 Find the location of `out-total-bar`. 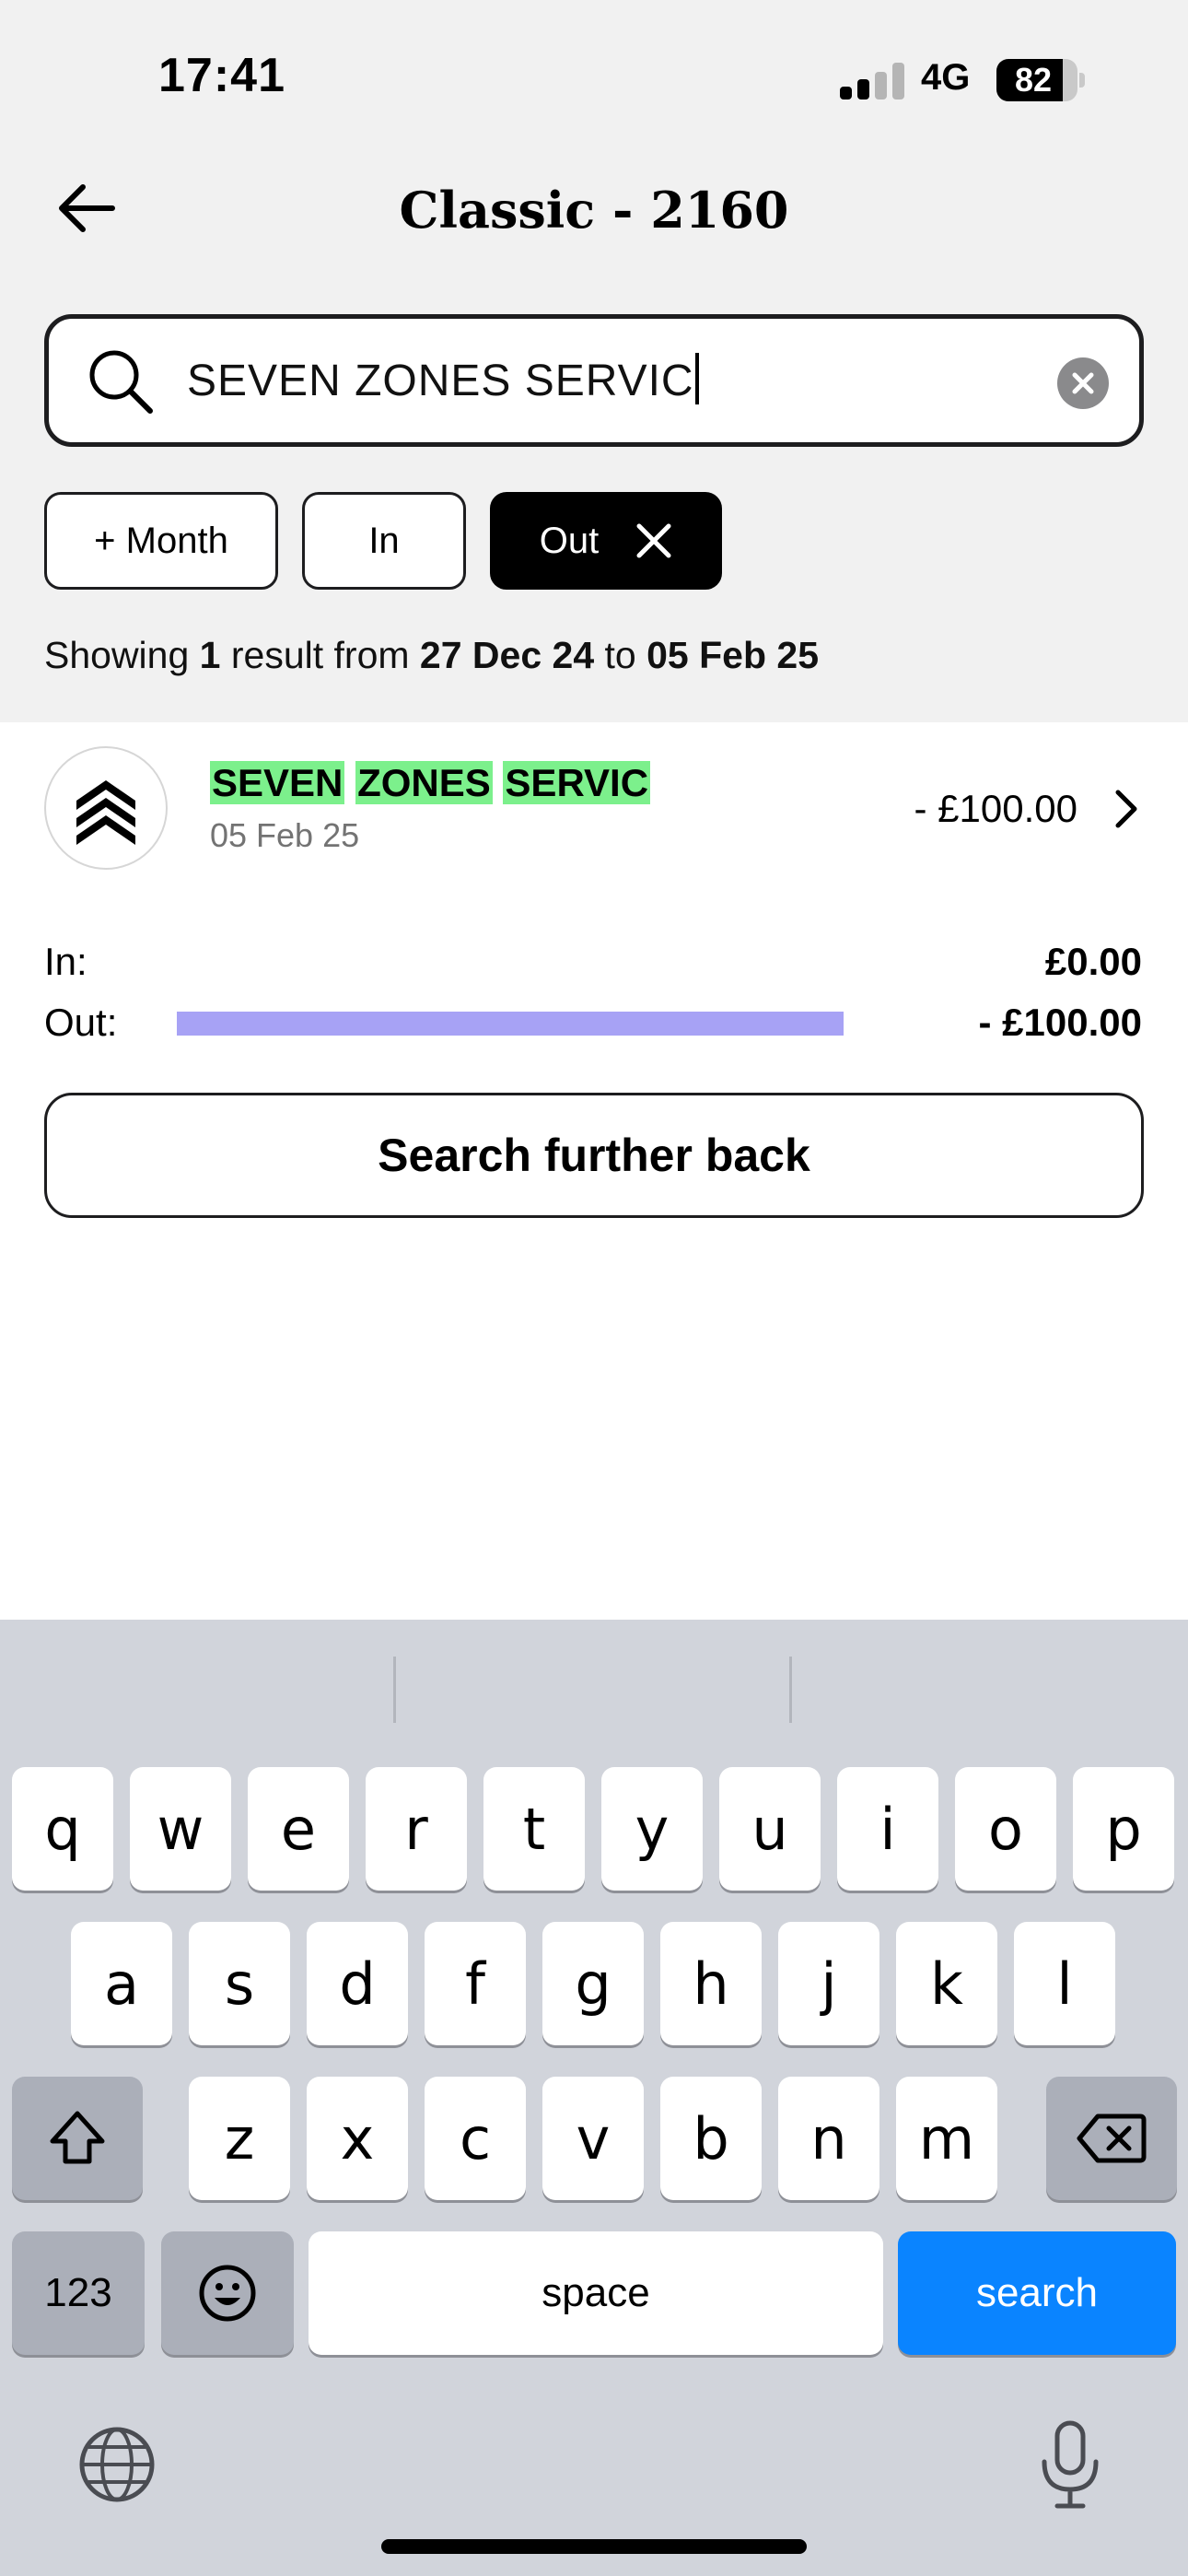

out-total-bar is located at coordinates (510, 1024).